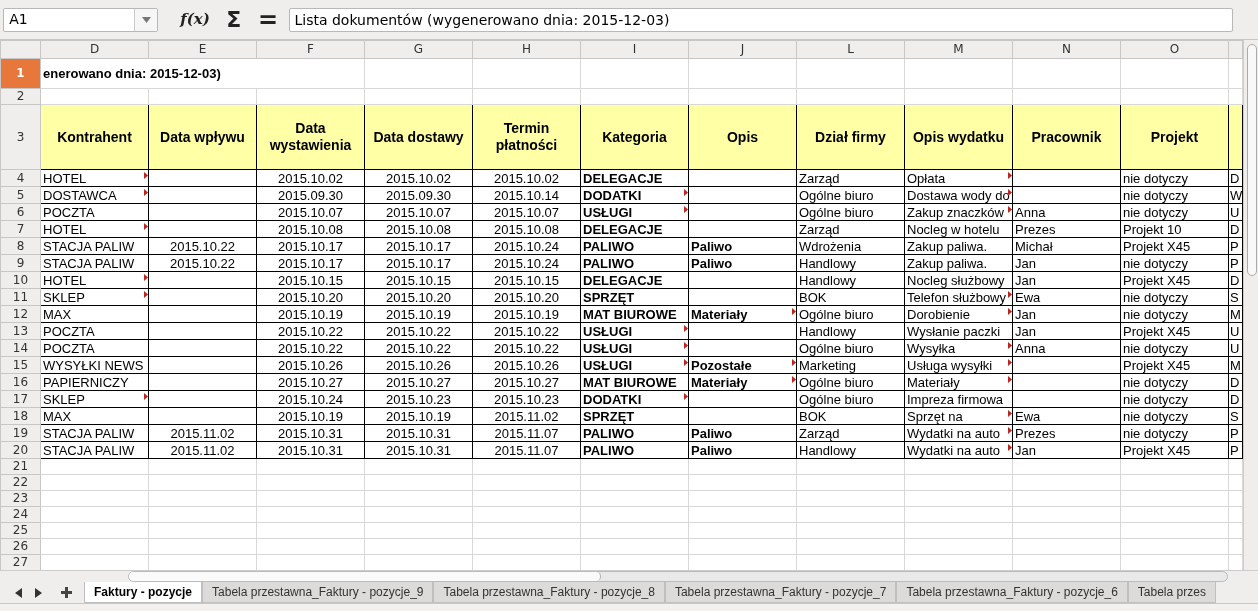 The image size is (1258, 611). I want to click on column-header: H, so click(526, 49).